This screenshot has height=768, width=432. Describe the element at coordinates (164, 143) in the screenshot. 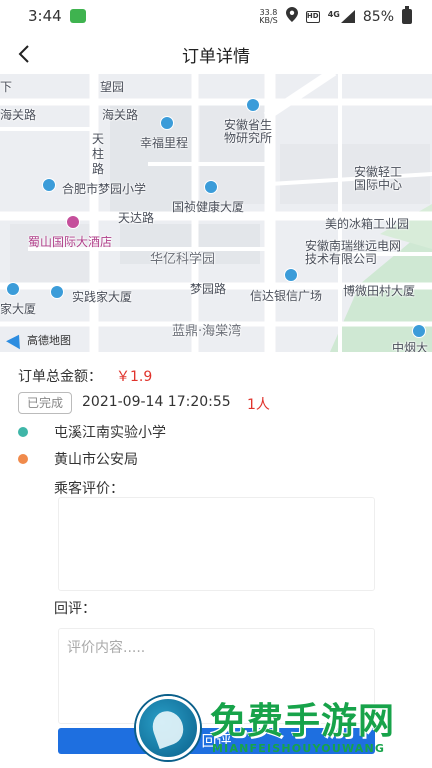

I see `map-label: 幸福里程` at that location.